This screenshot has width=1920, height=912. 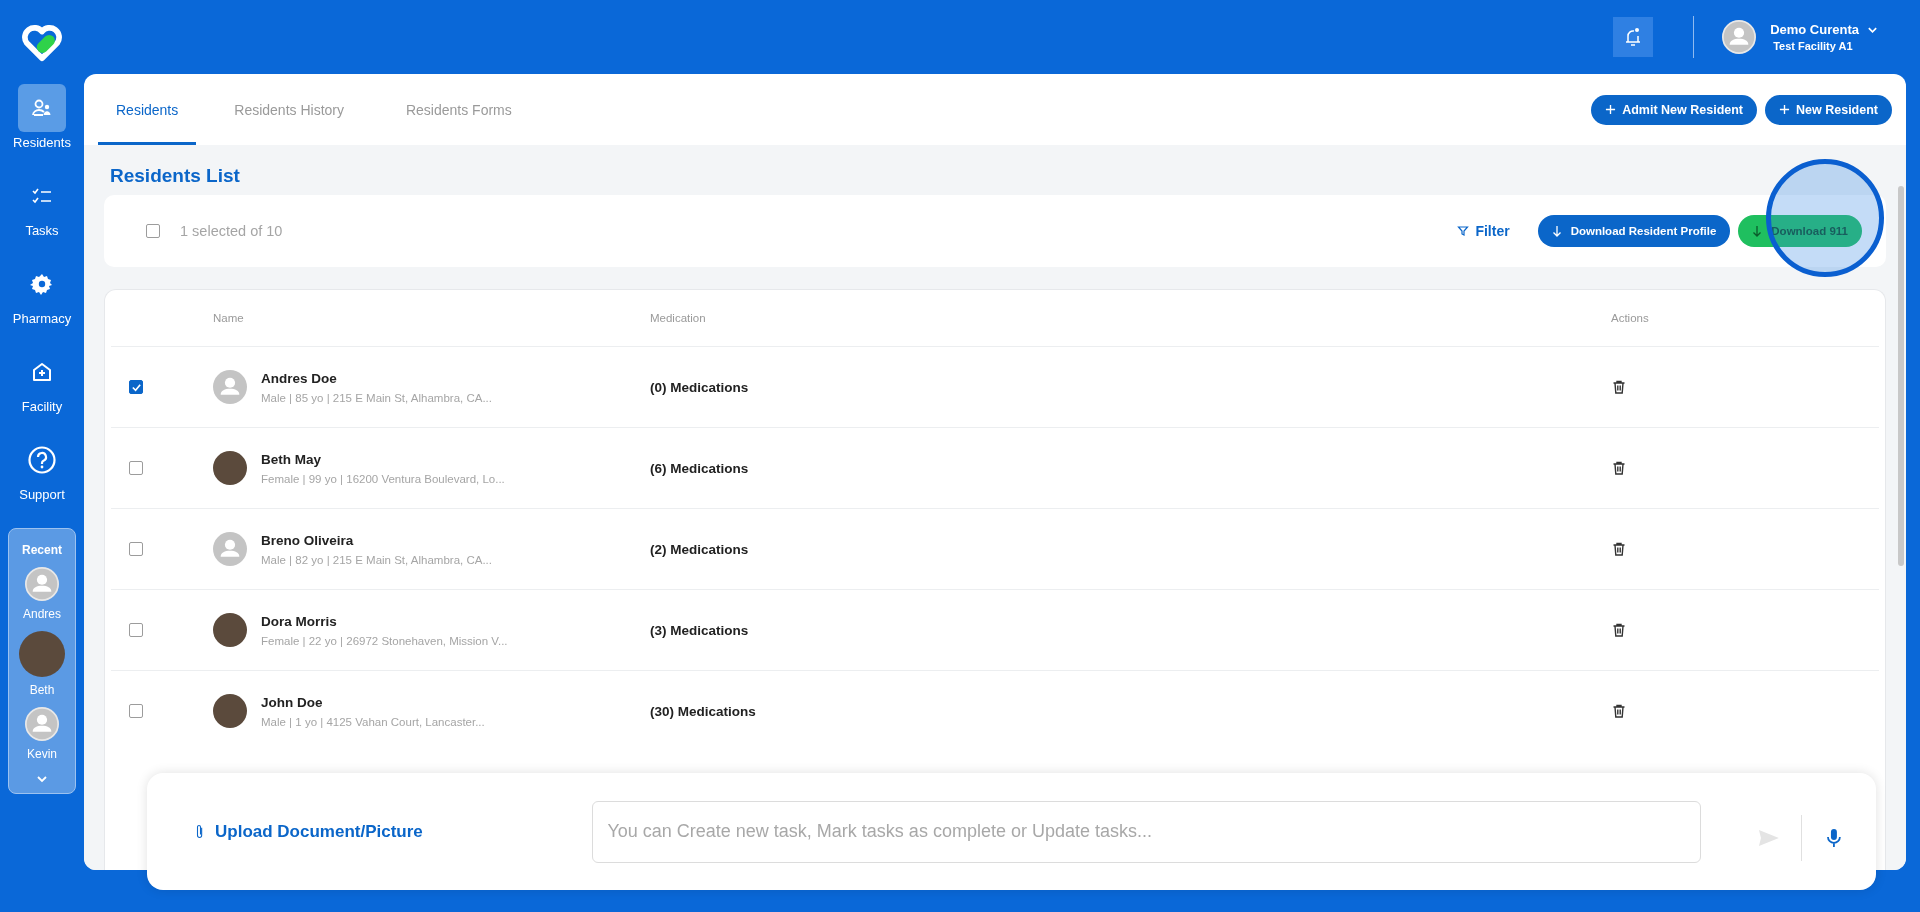 I want to click on user-name: Demo Curenta, so click(x=1814, y=29).